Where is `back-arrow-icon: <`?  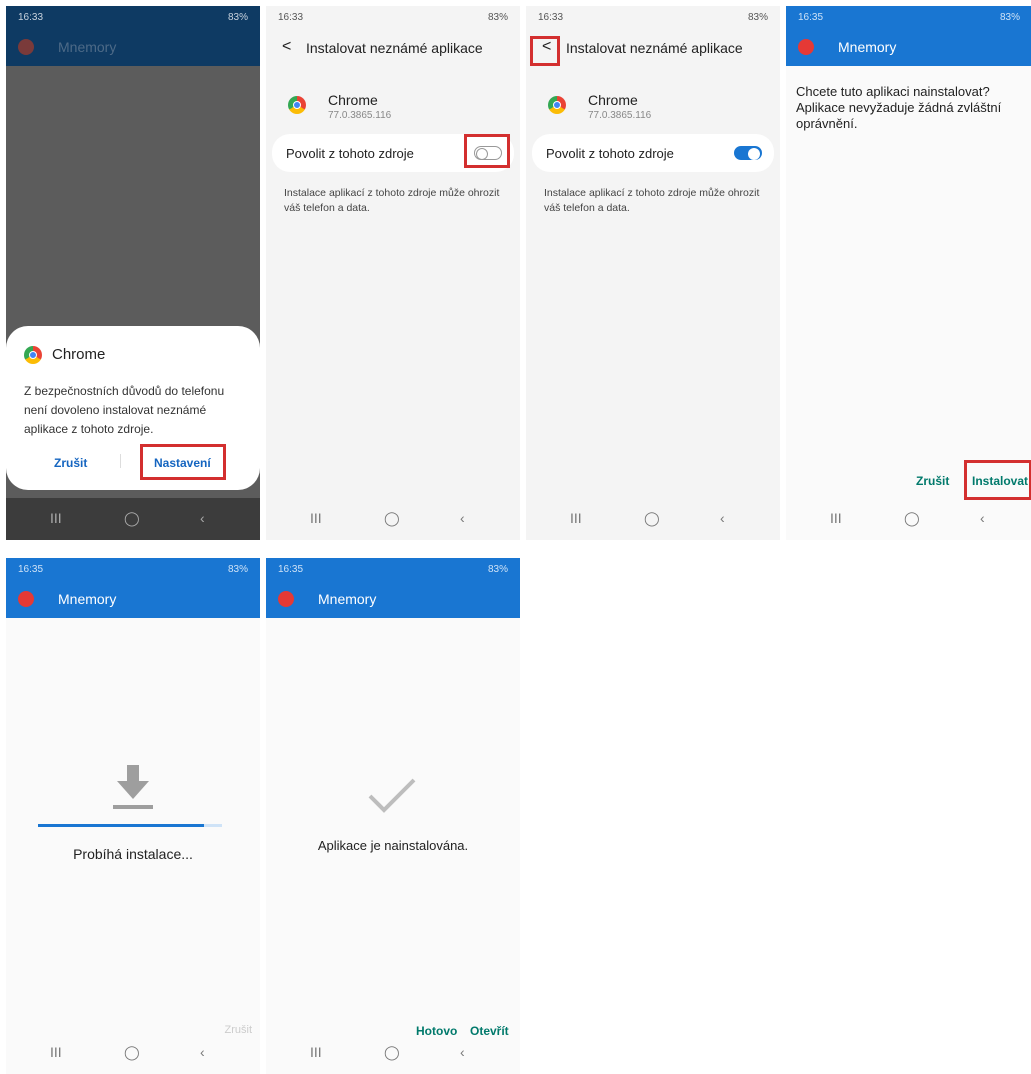
back-arrow-icon: < is located at coordinates (286, 47).